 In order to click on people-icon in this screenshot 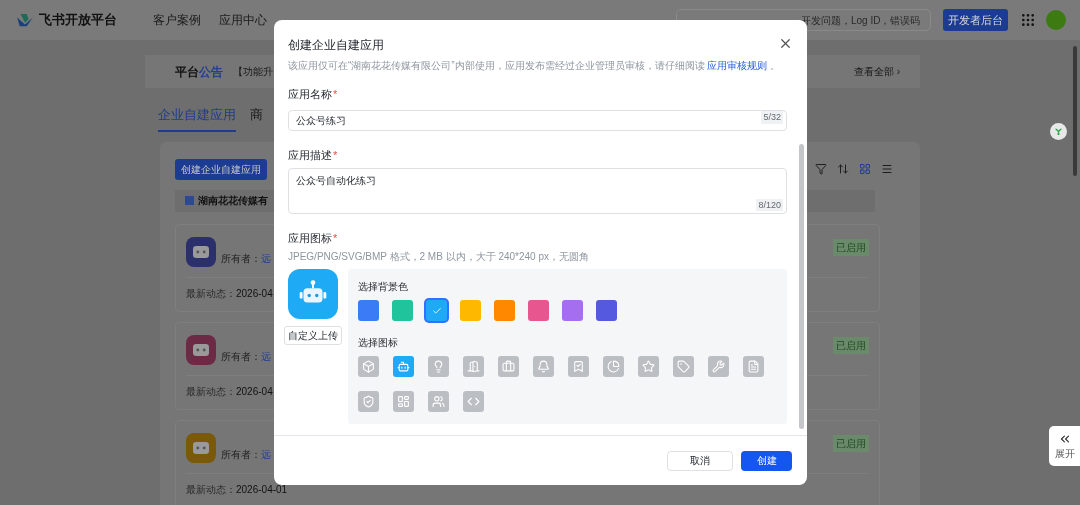, I will do `click(438, 401)`.